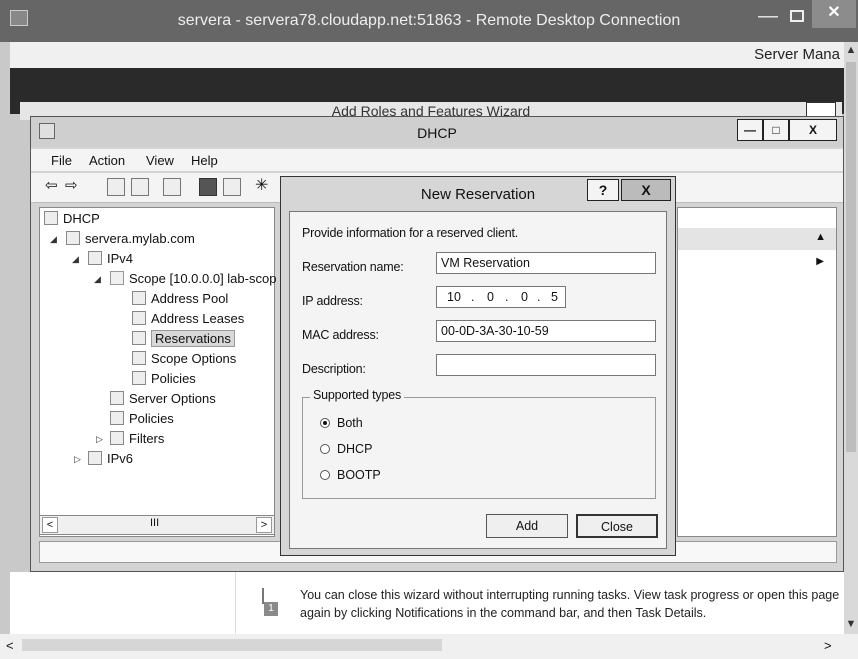 This screenshot has width=858, height=659. Describe the element at coordinates (427, 55) in the screenshot. I see `server-manager-title-strip: Server Mana` at that location.